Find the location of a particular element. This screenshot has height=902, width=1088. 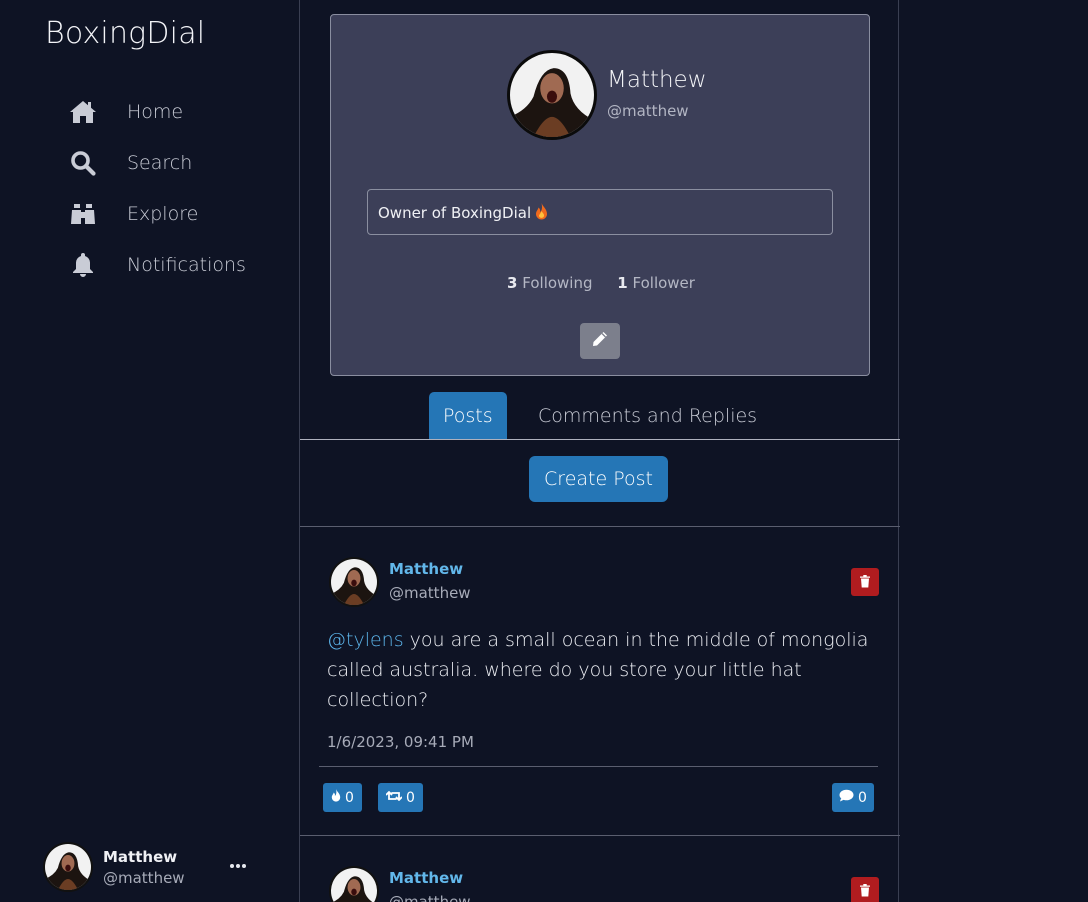

sidebar-item-explore: Explore is located at coordinates (157, 213).